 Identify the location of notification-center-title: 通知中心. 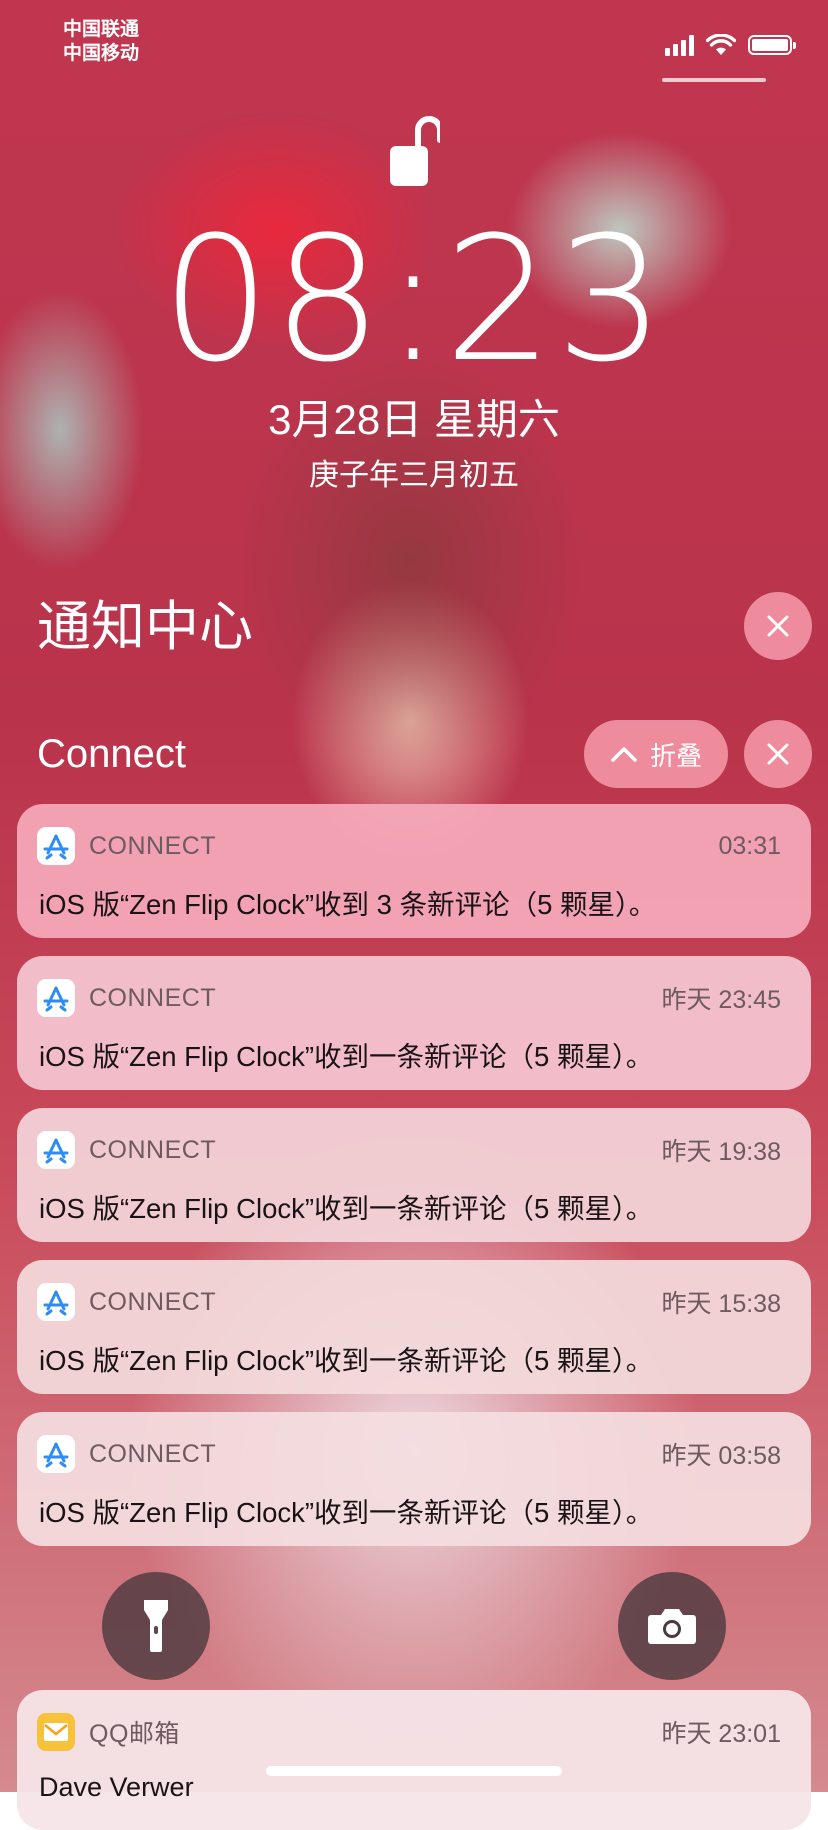
(145, 627).